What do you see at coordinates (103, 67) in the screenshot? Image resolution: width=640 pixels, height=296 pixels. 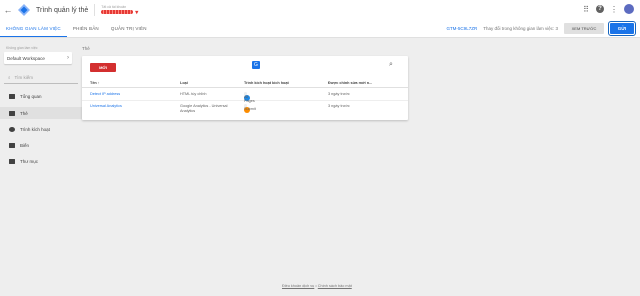 I see `new-tag-button: MỚI` at bounding box center [103, 67].